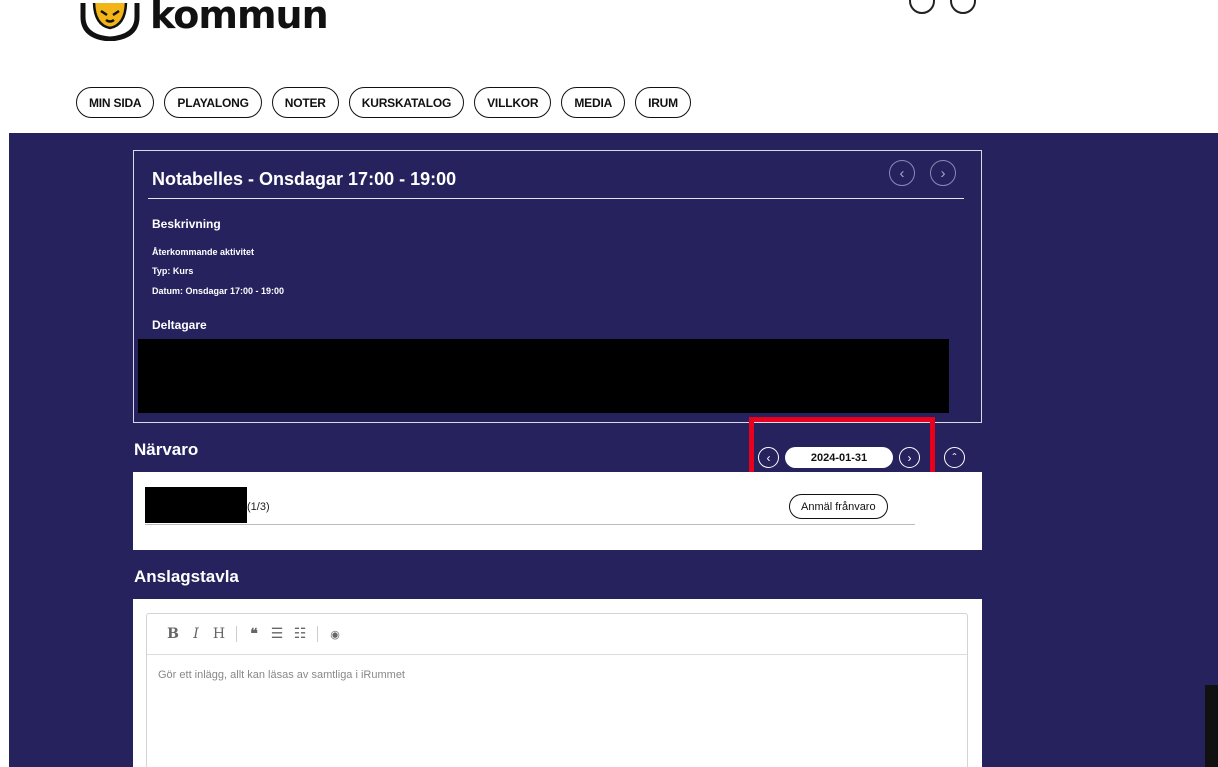 This screenshot has height=767, width=1218. Describe the element at coordinates (335, 634) in the screenshot. I see `preview-eye-icon: ◉` at that location.